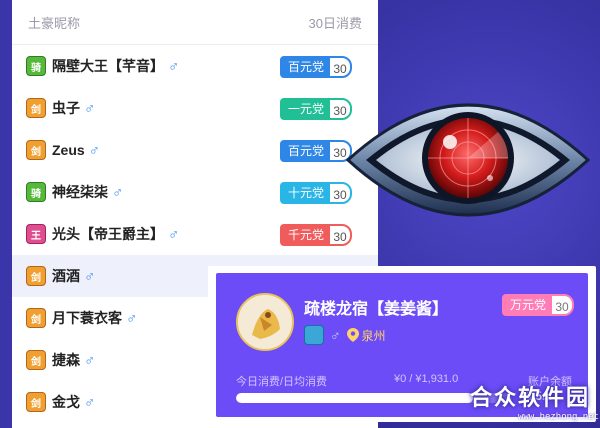  What do you see at coordinates (66, 276) in the screenshot?
I see `user-nickname: 酒酒` at bounding box center [66, 276].